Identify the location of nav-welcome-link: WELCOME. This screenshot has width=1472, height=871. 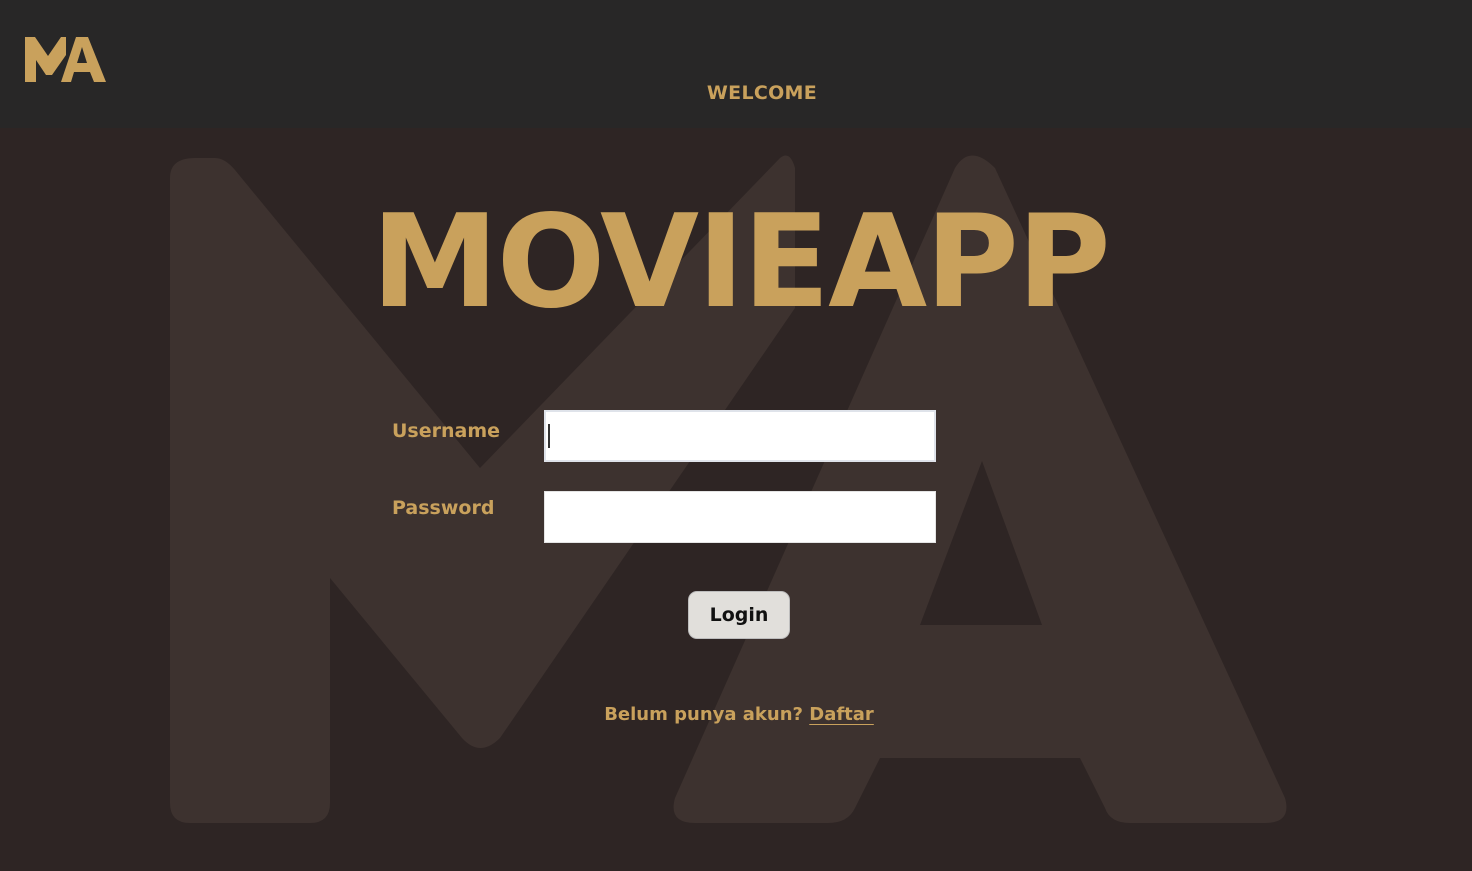
(736, 93).